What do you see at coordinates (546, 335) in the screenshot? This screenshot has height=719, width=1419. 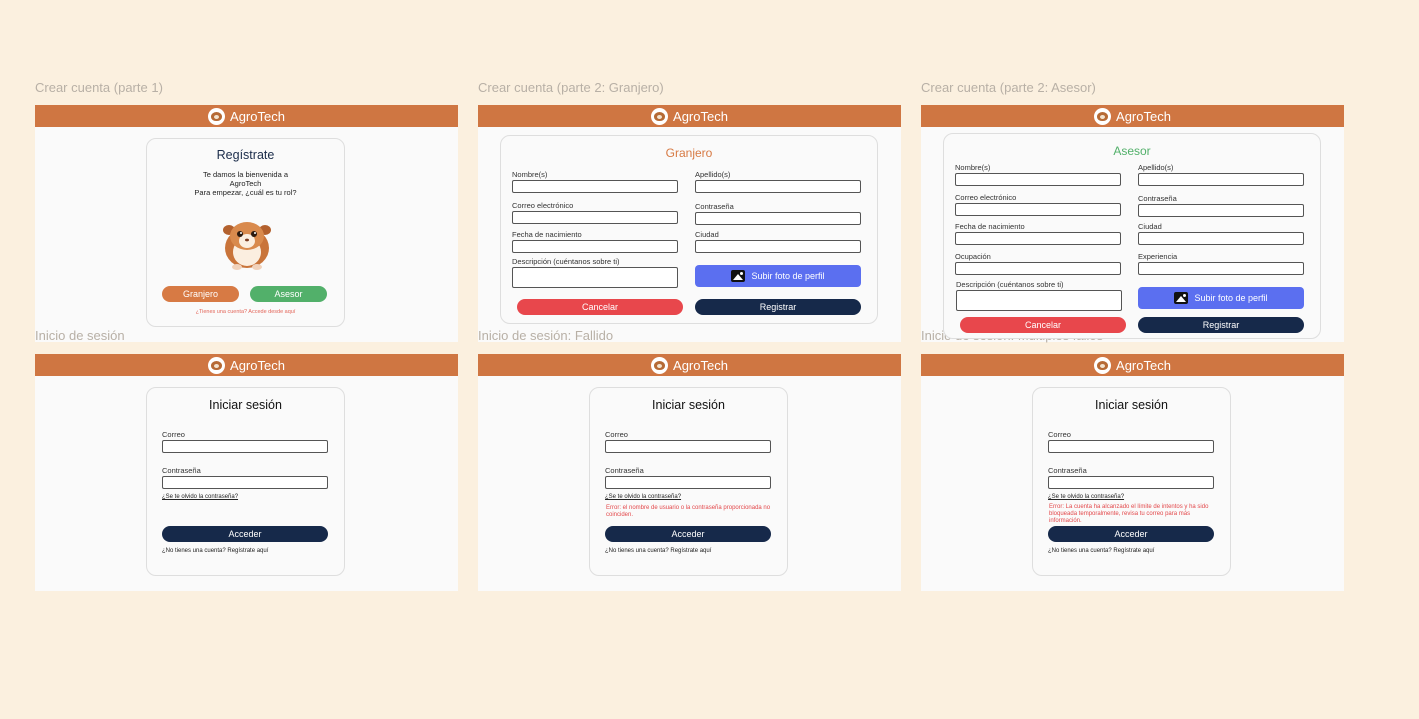 I see `frame-label-login-failed: Inicio de sesión: Fallido` at bounding box center [546, 335].